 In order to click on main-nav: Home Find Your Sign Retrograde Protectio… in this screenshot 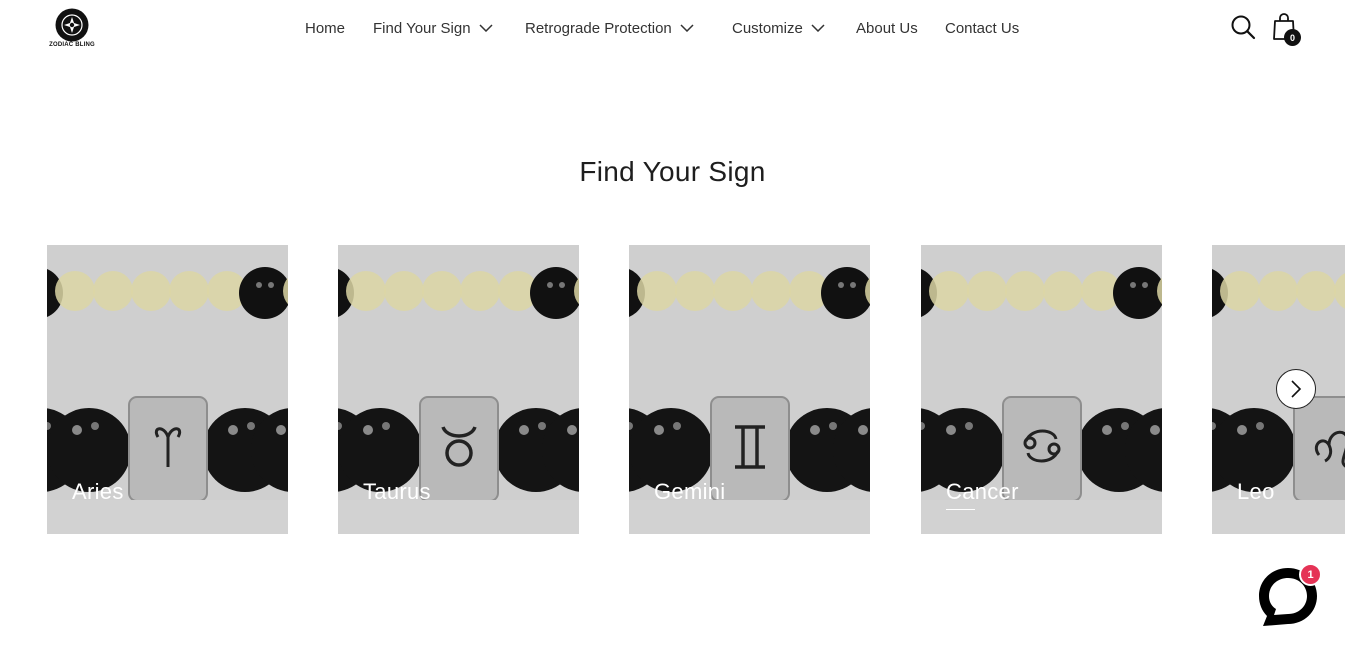, I will do `click(672, 28)`.